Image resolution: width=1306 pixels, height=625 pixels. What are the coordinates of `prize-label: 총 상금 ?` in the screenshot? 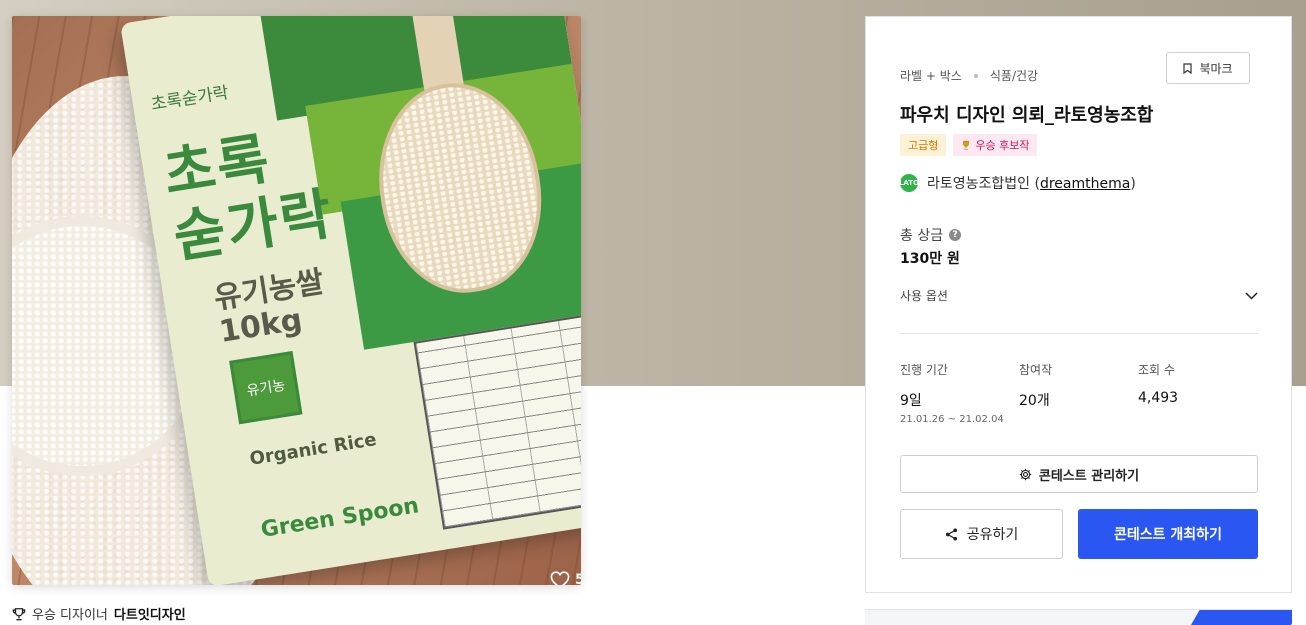 It's located at (931, 235).